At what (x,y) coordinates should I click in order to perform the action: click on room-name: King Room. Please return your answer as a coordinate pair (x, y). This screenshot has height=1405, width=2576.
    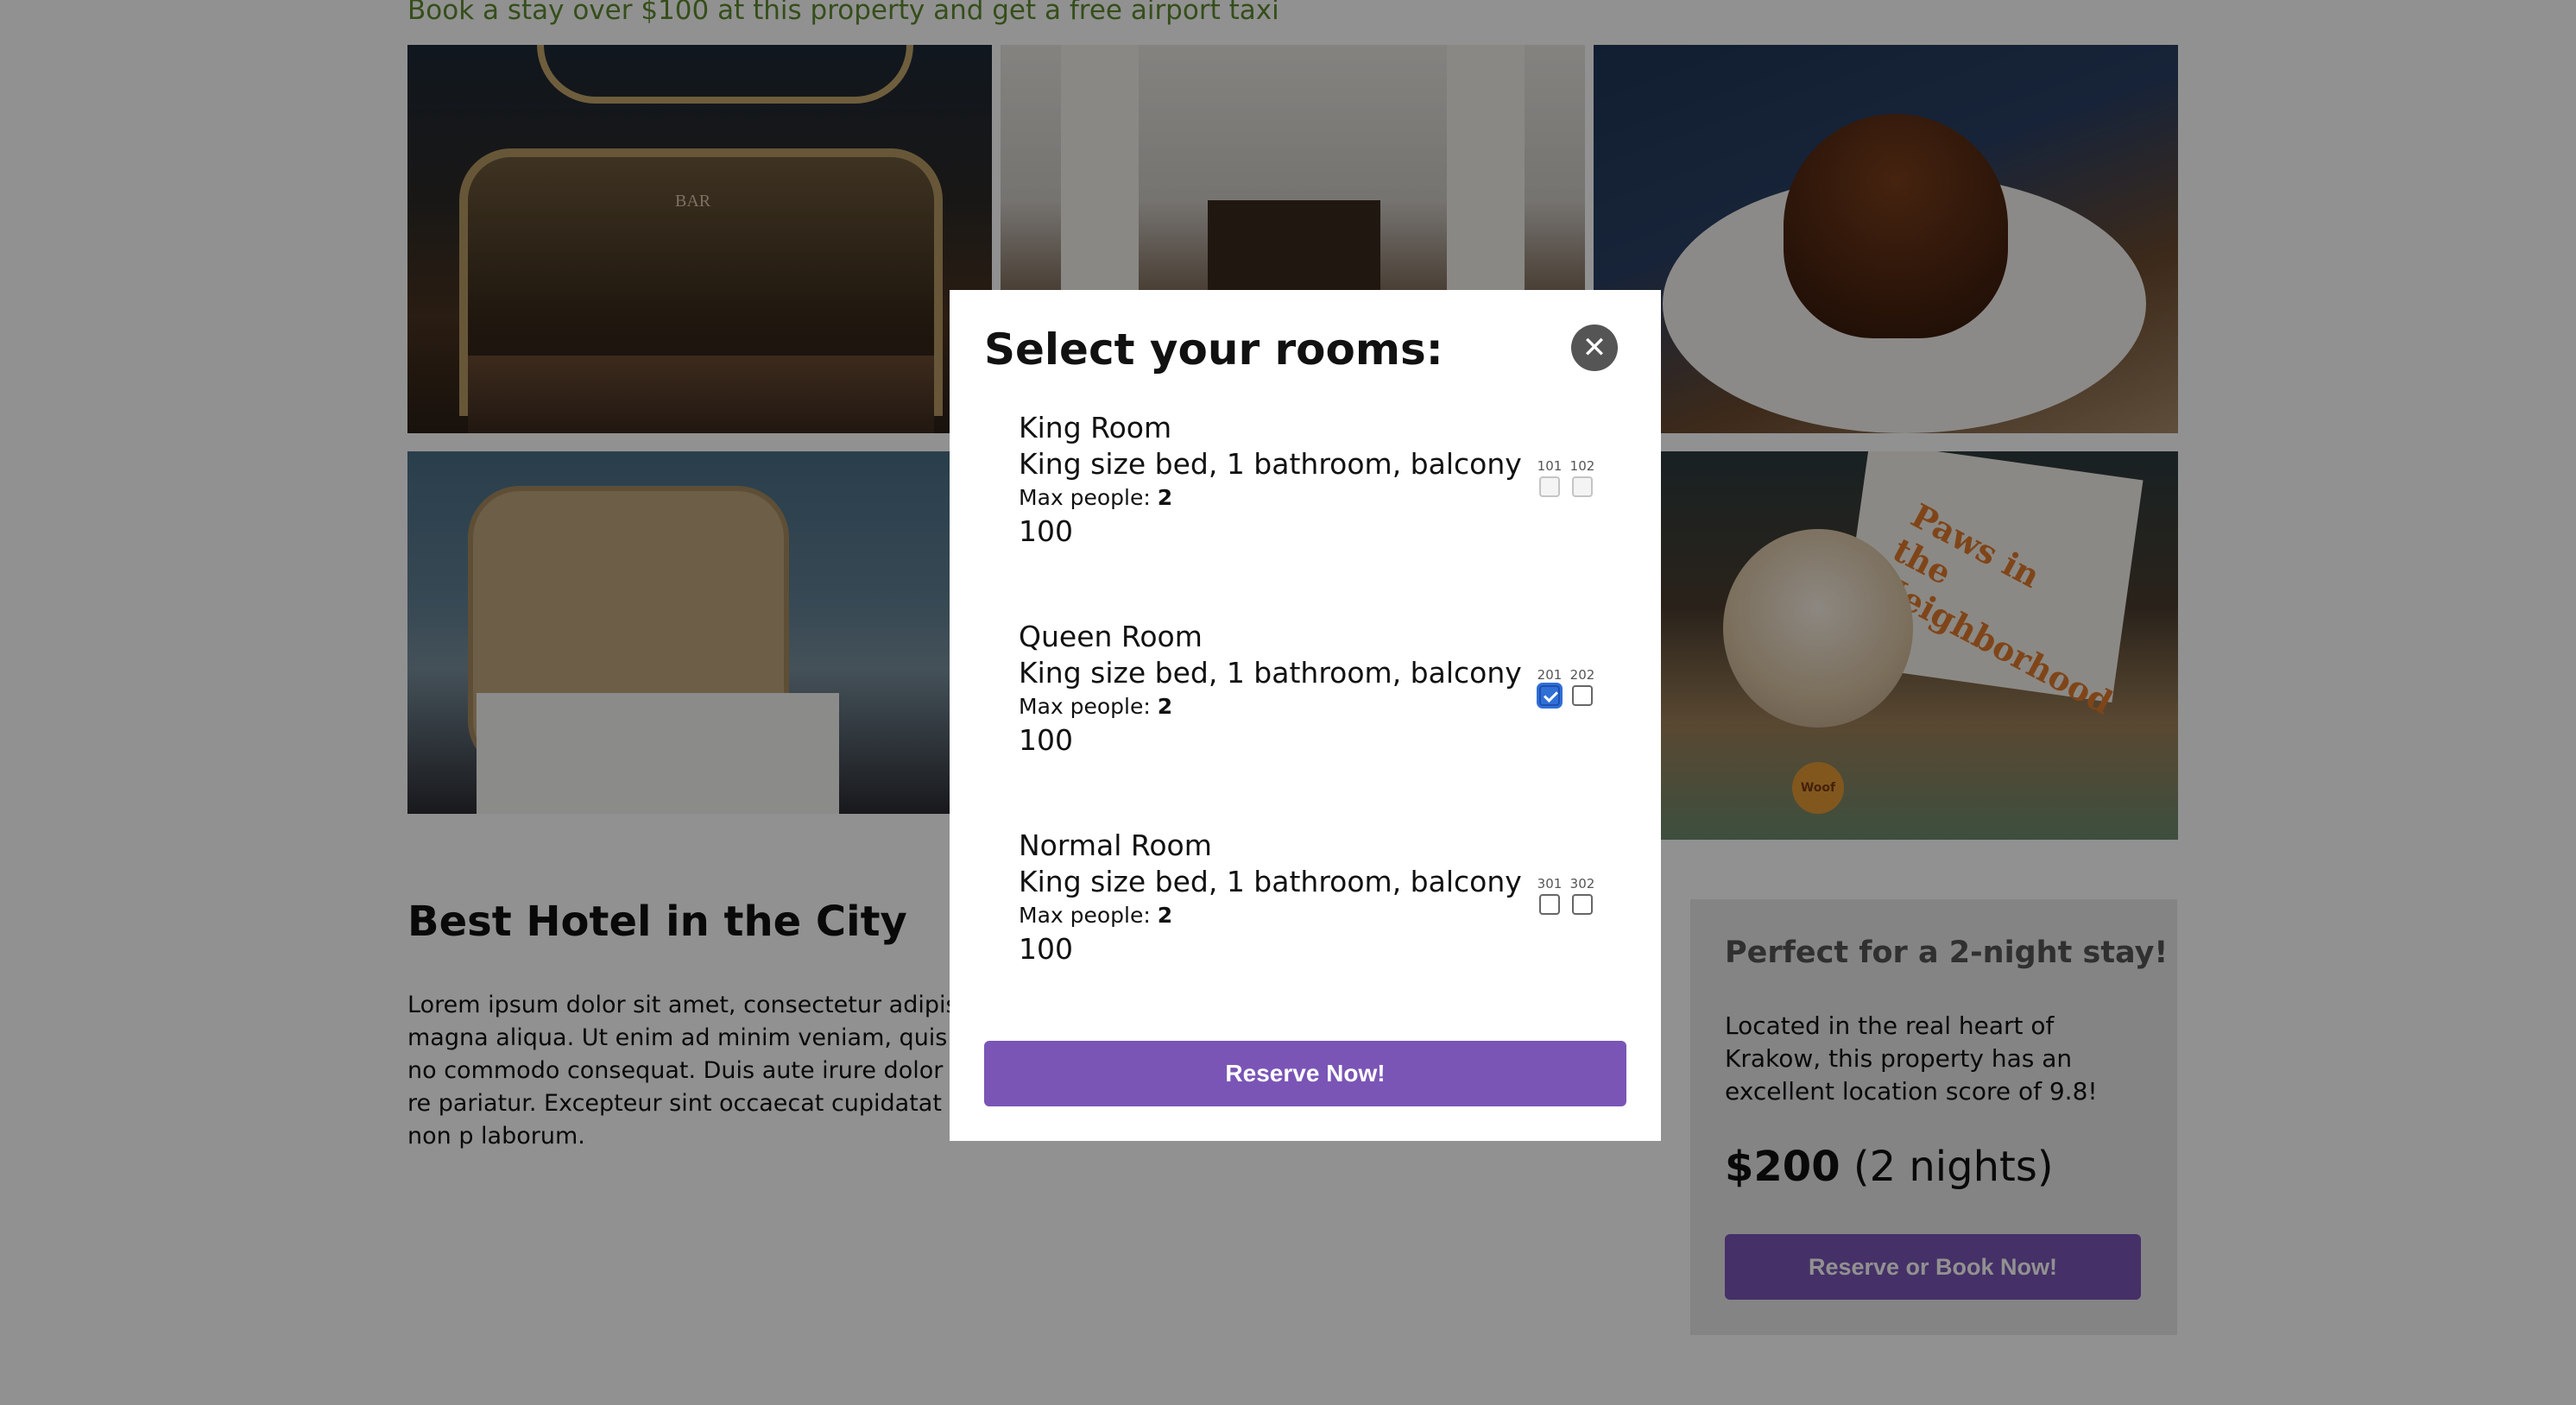
    Looking at the image, I should click on (1095, 427).